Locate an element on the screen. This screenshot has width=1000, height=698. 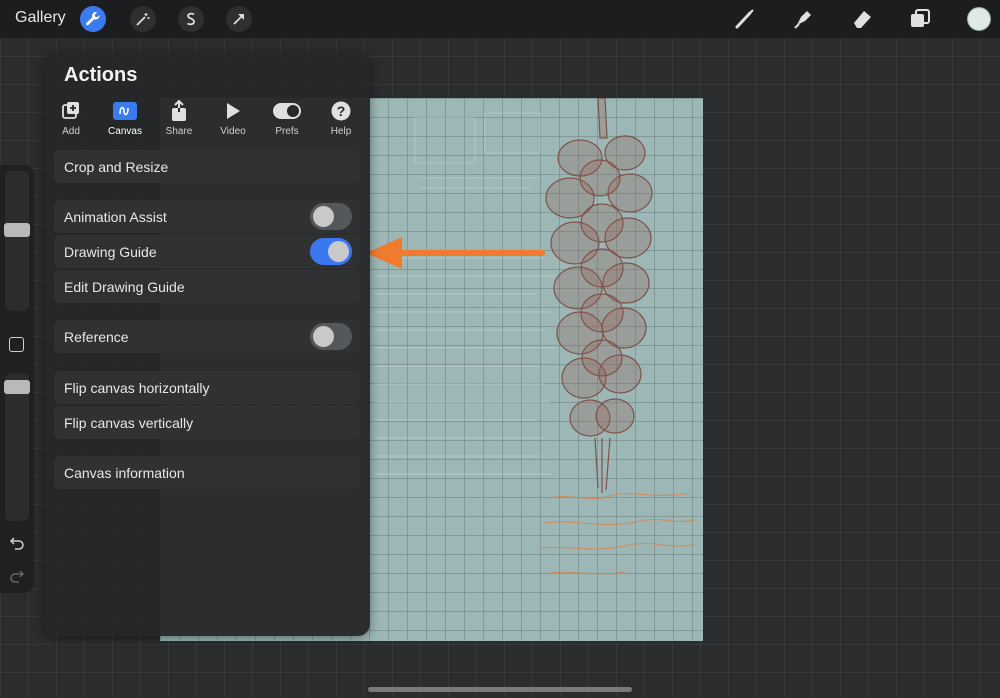
sidebar is located at coordinates (17, 379).